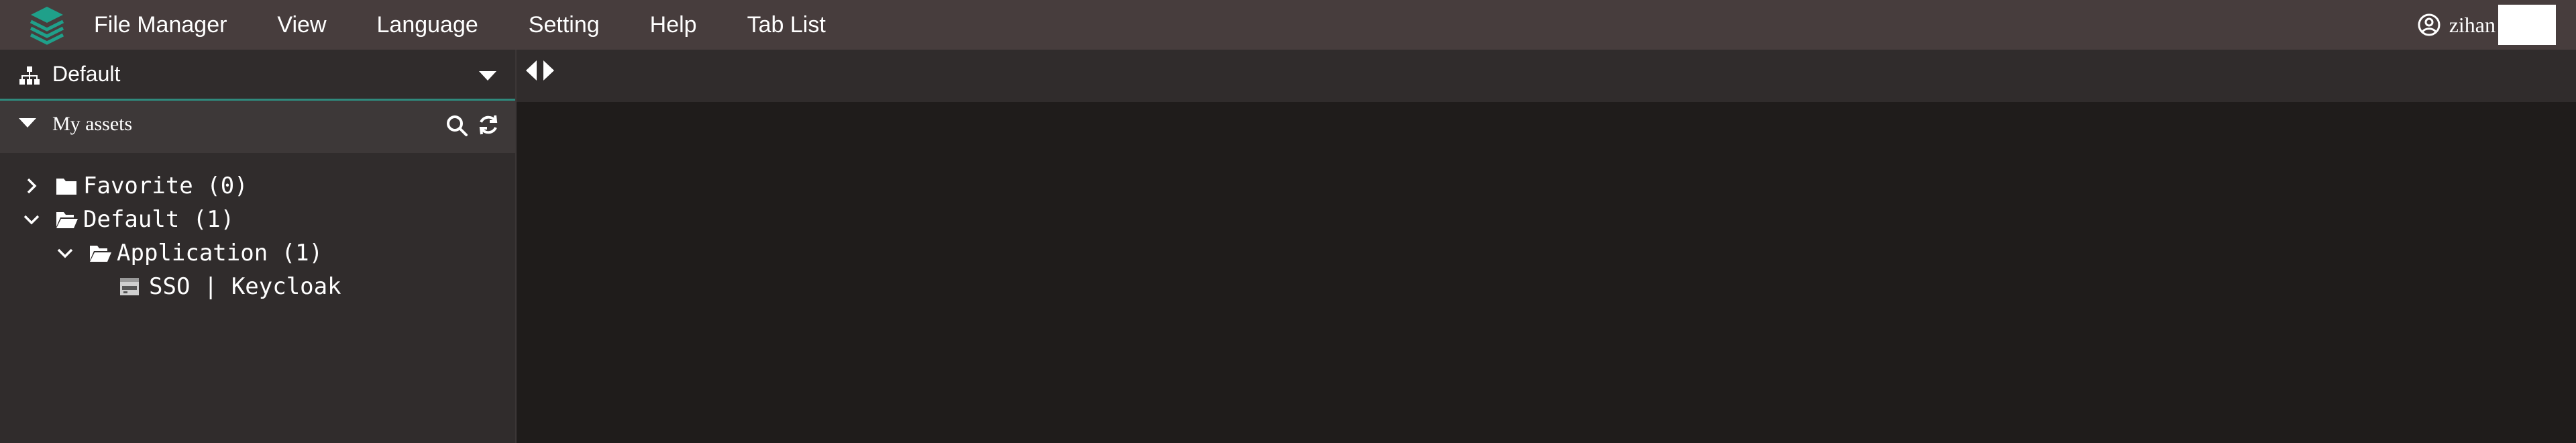 This screenshot has width=2576, height=443. Describe the element at coordinates (159, 219) in the screenshot. I see `tree-item-label: Default (1)` at that location.